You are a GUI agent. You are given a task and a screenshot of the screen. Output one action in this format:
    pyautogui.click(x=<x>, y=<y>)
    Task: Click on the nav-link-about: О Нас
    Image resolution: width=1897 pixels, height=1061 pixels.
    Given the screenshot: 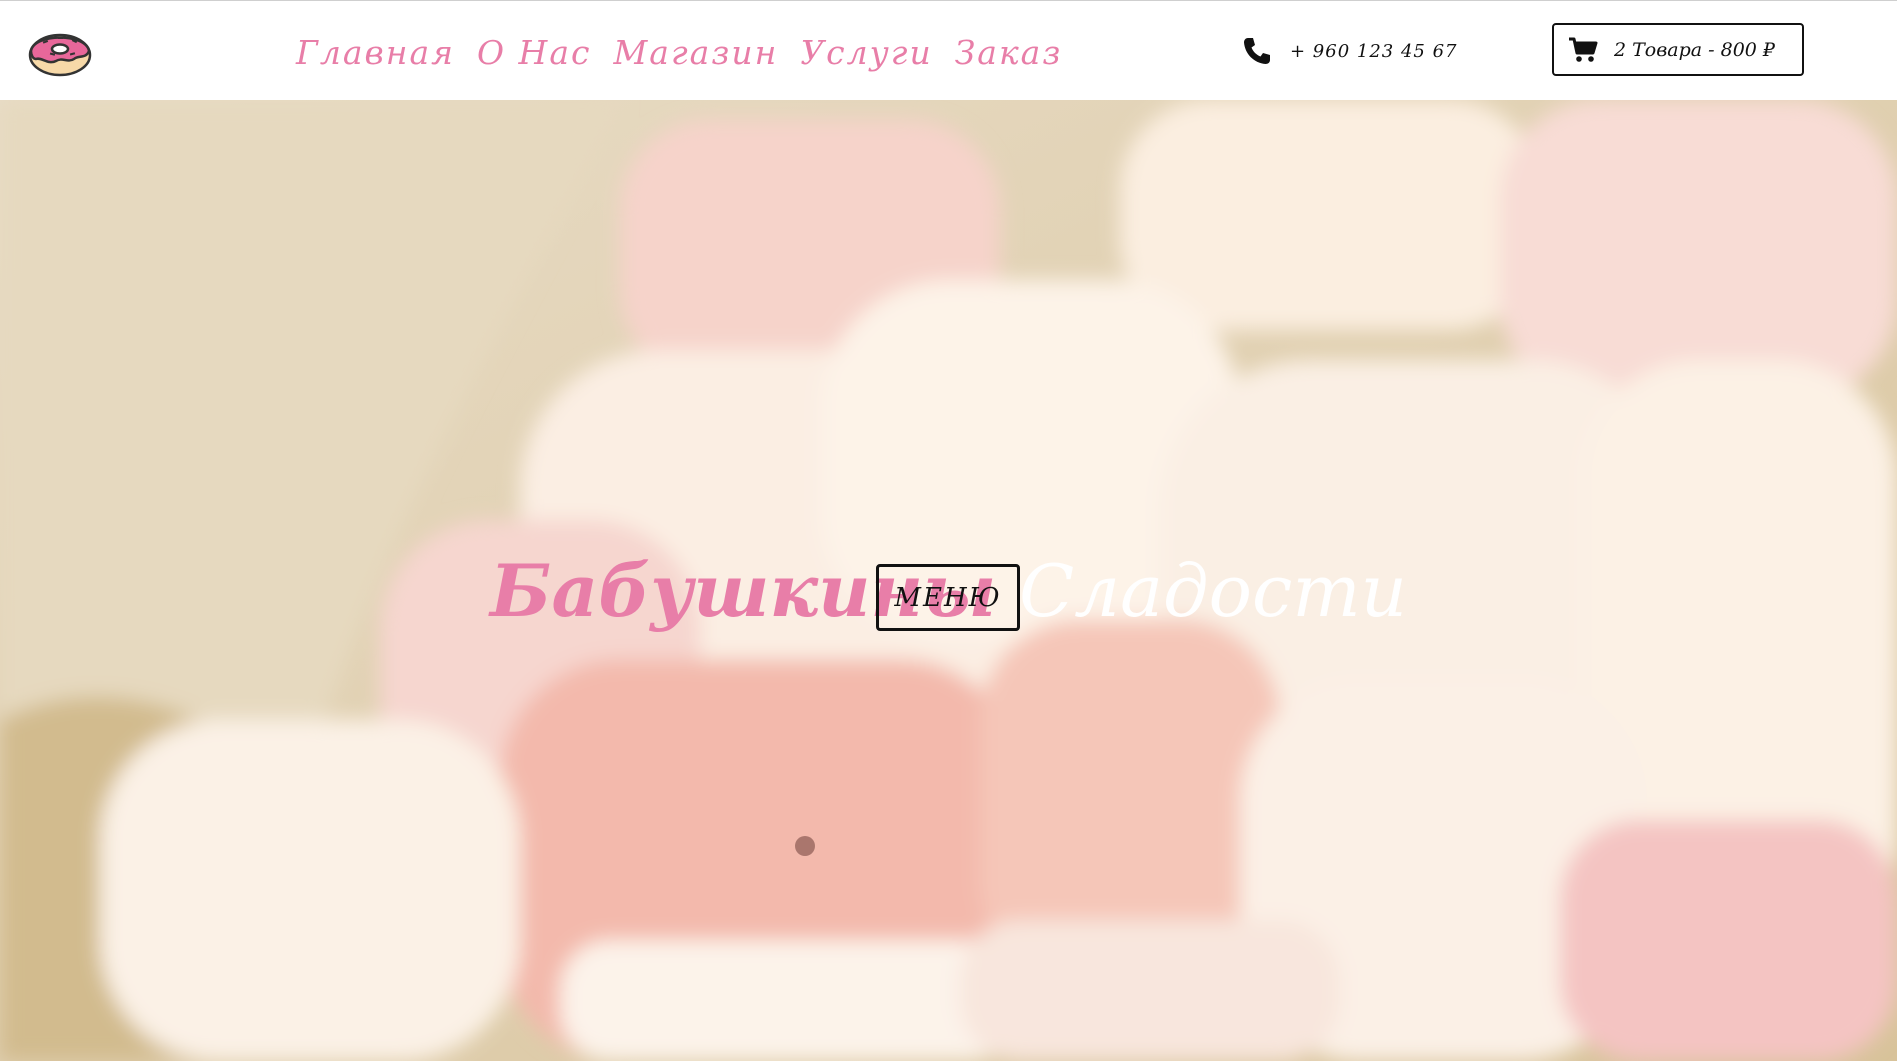 What is the action you would take?
    pyautogui.click(x=534, y=52)
    